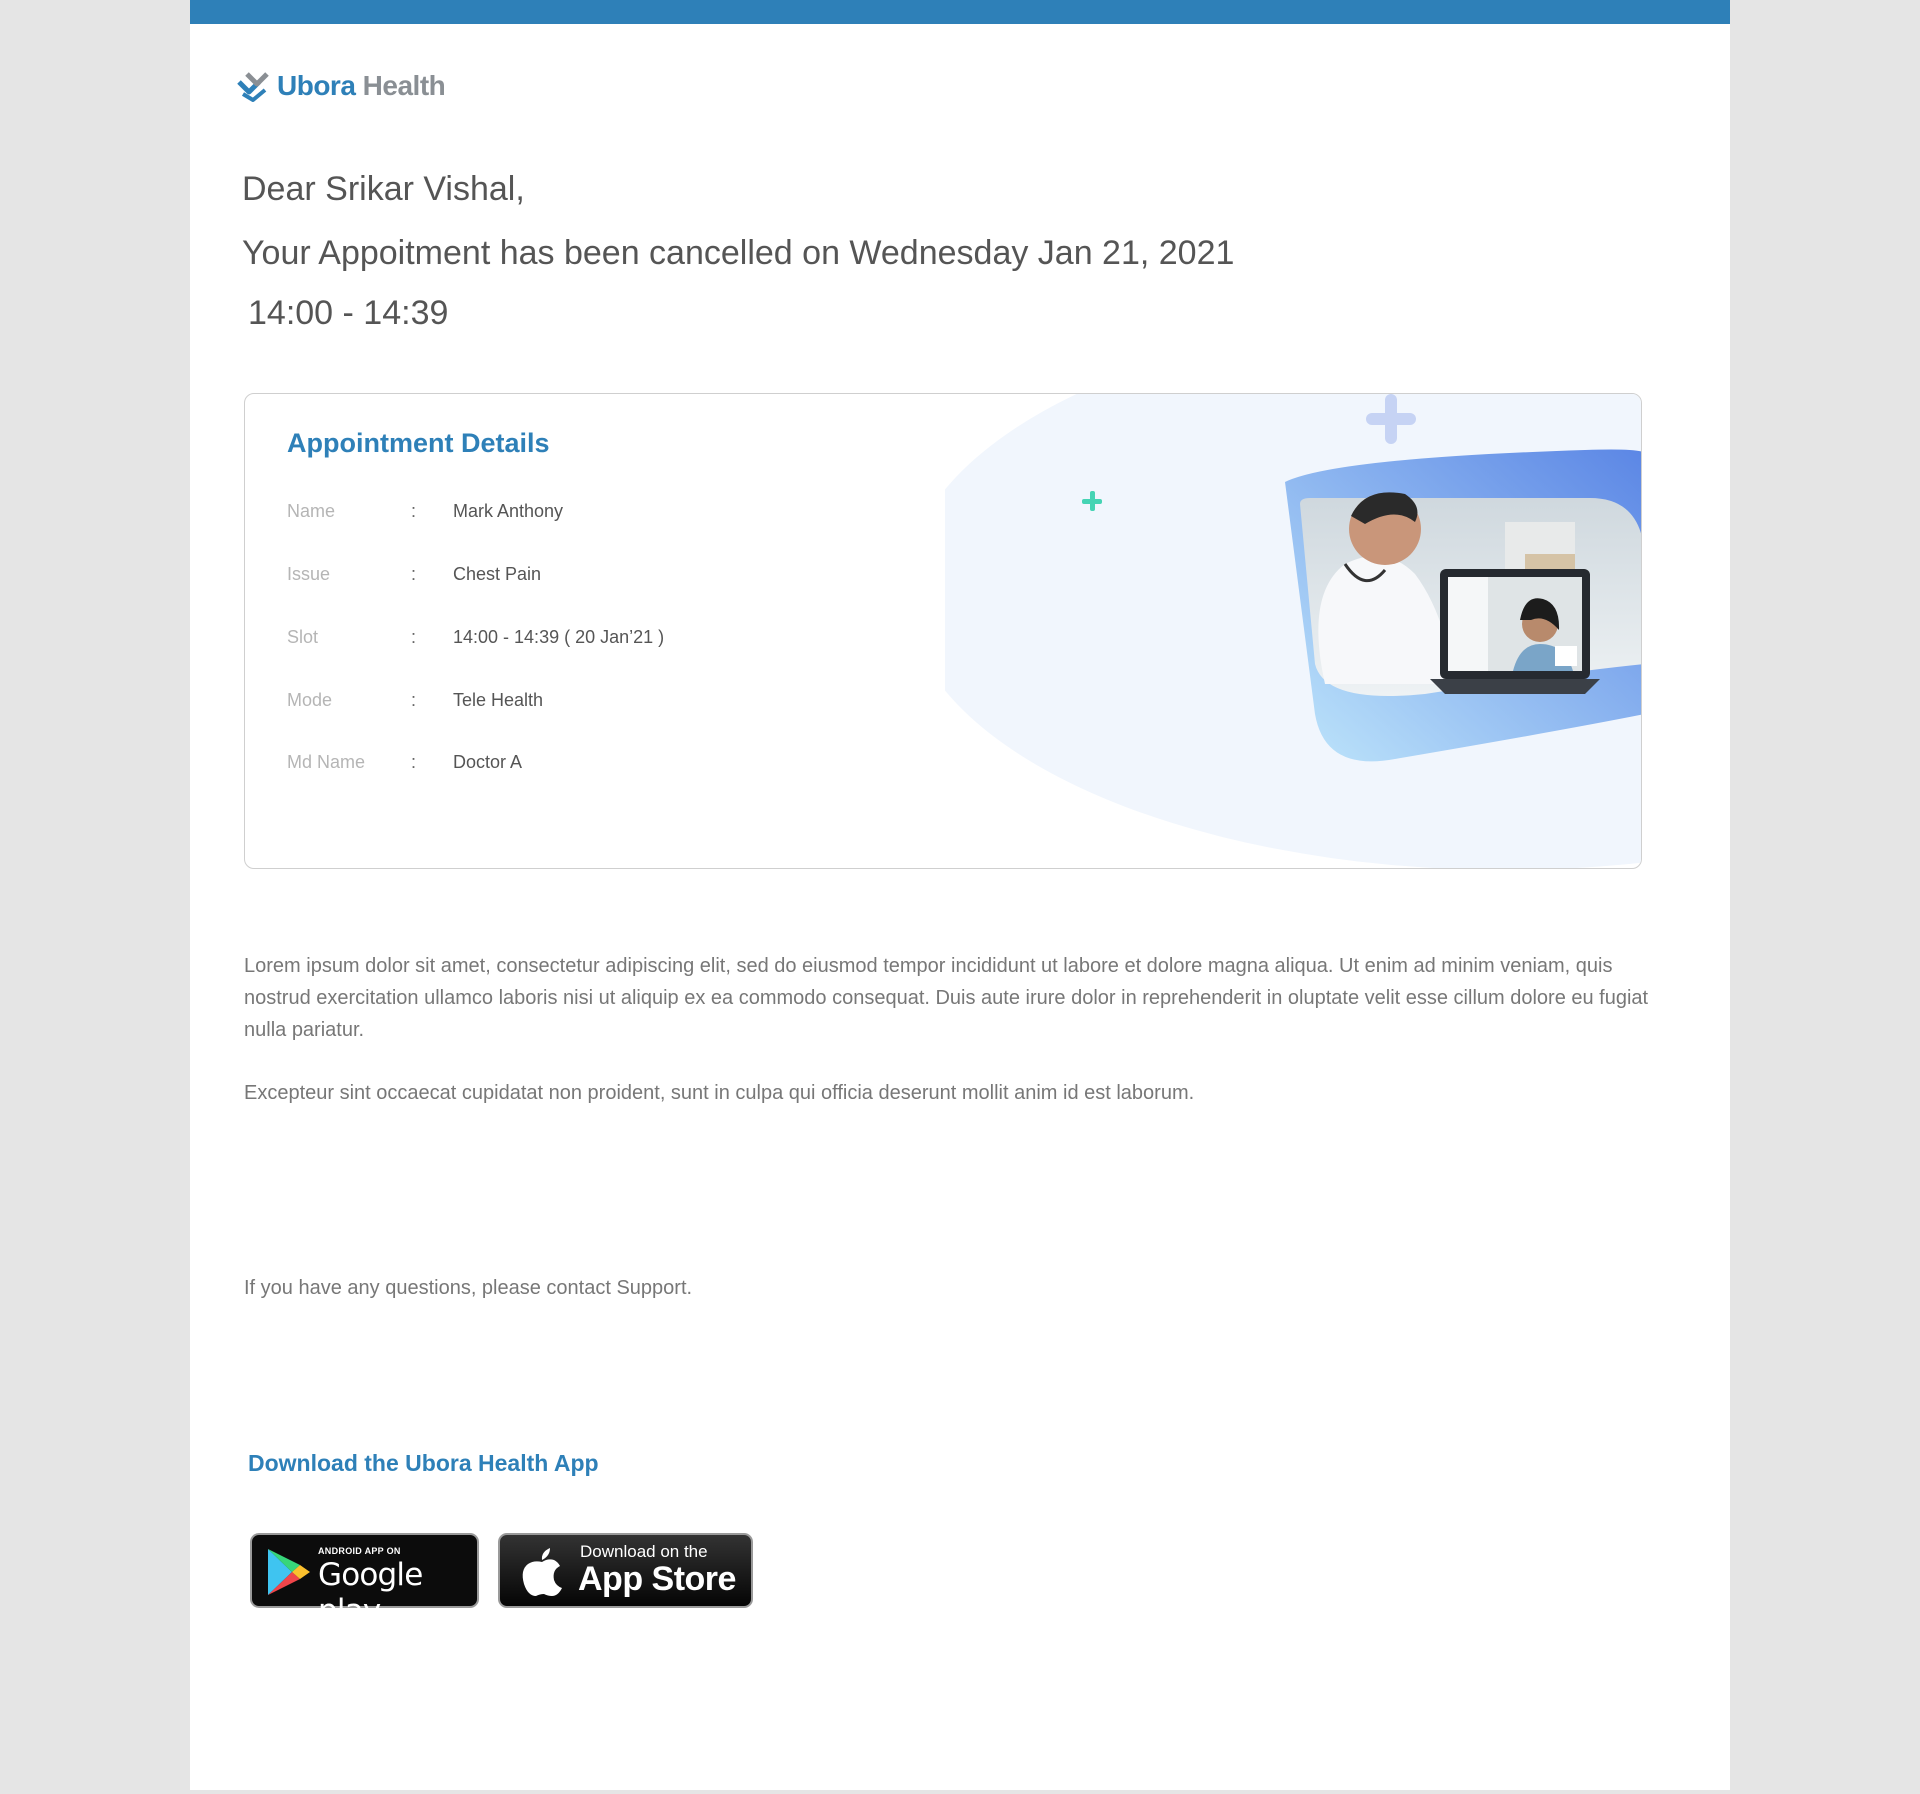 Image resolution: width=1920 pixels, height=1794 pixels. I want to click on detail-label: Name, so click(311, 511).